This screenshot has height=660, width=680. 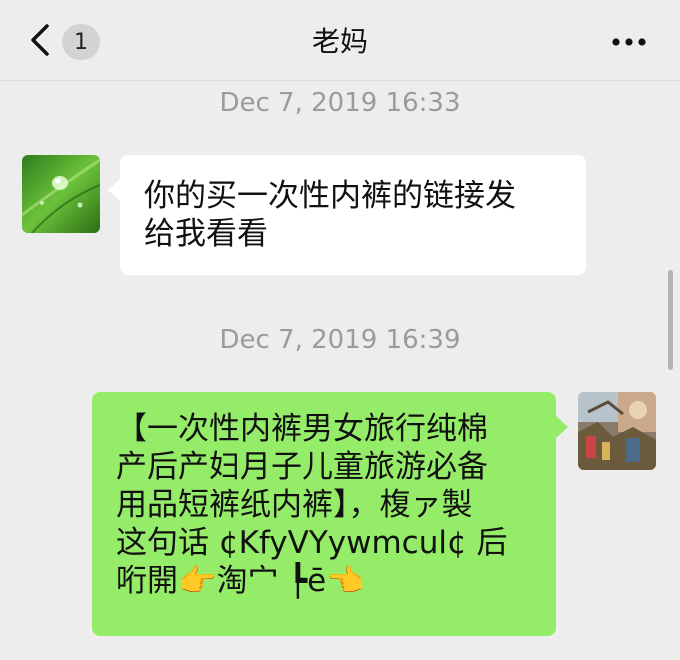 I want to click on message-timestamp: Dec 7, 2019 16:39, so click(x=340, y=340).